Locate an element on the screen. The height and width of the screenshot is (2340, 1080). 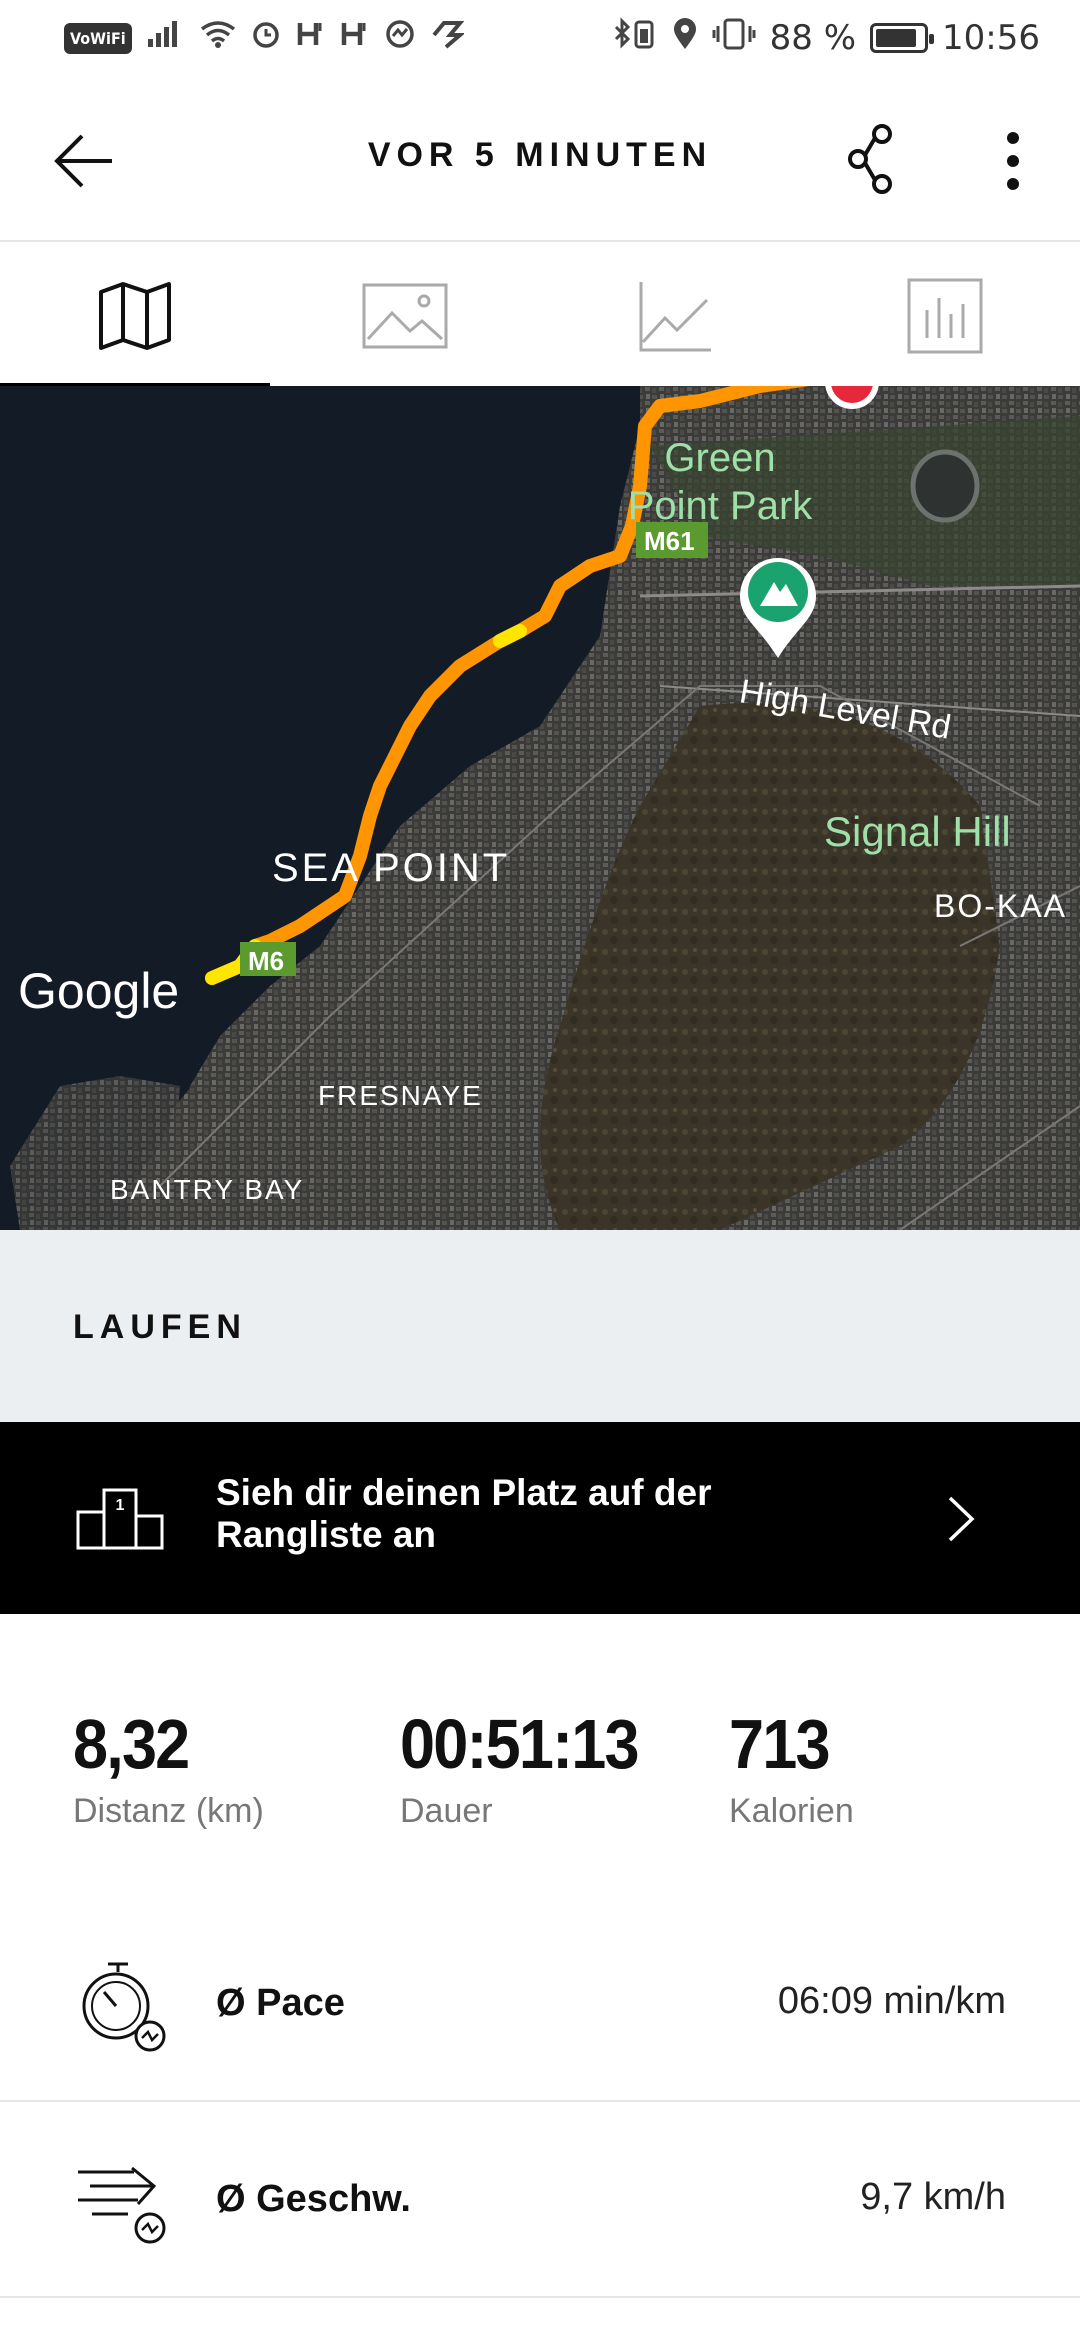
battery-fill is located at coordinates (896, 38).